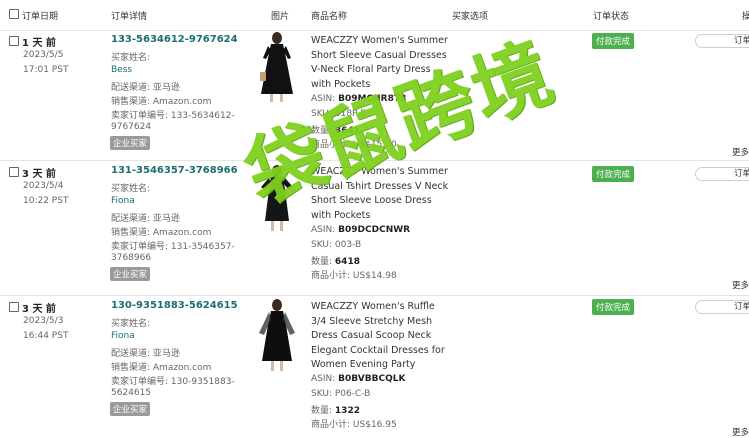  What do you see at coordinates (354, 276) in the screenshot?
I see `product-subtotal: 商品小计: US$14.98` at bounding box center [354, 276].